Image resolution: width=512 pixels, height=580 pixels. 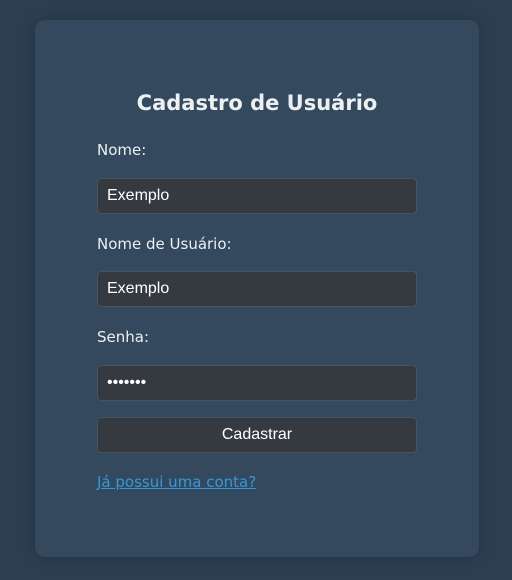 I want to click on username-label: Nome de Usuário:, so click(x=164, y=244).